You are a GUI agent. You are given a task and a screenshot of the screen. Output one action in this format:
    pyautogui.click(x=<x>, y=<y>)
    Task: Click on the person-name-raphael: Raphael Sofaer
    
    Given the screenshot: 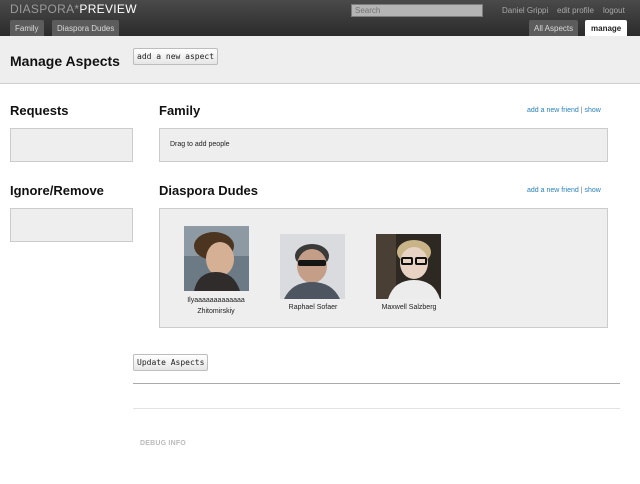 What is the action you would take?
    pyautogui.click(x=313, y=307)
    